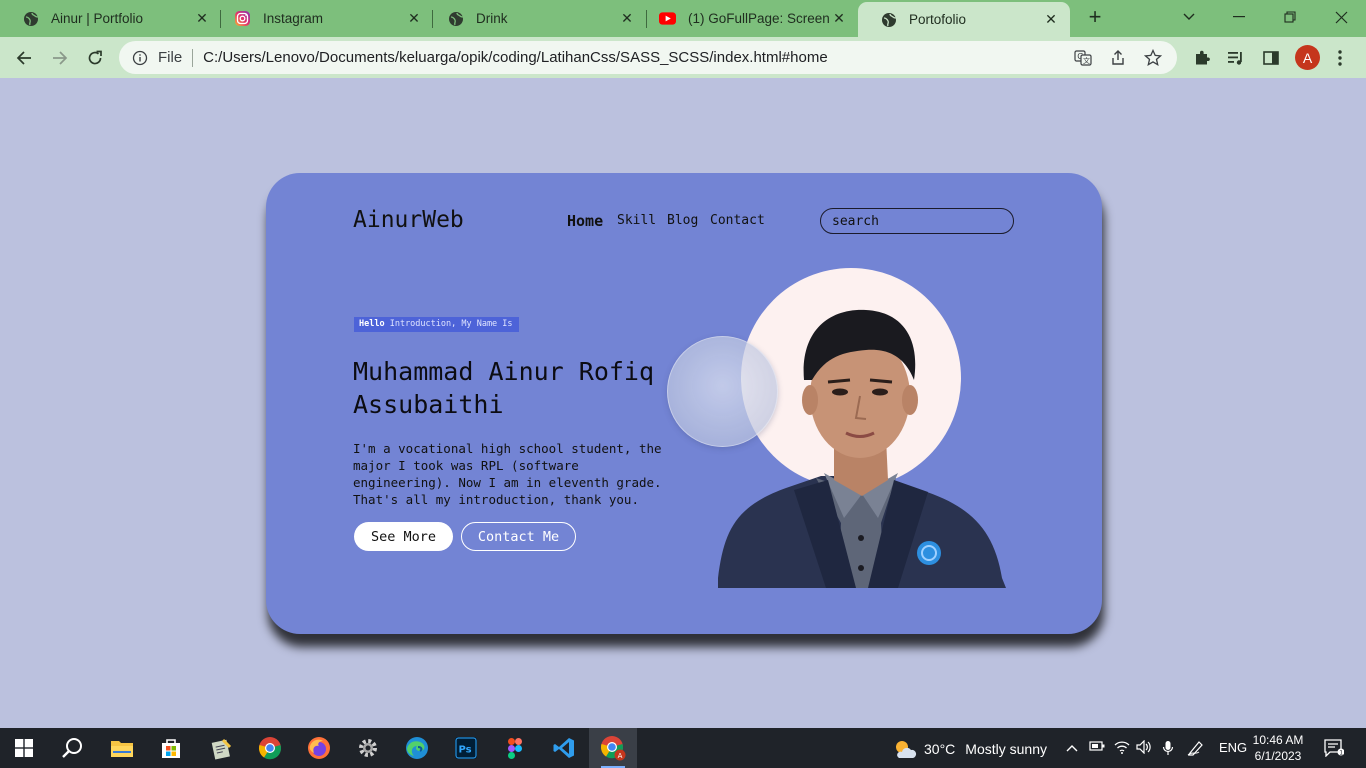  Describe the element at coordinates (722, 391) in the screenshot. I see `decorative-bubble` at that location.